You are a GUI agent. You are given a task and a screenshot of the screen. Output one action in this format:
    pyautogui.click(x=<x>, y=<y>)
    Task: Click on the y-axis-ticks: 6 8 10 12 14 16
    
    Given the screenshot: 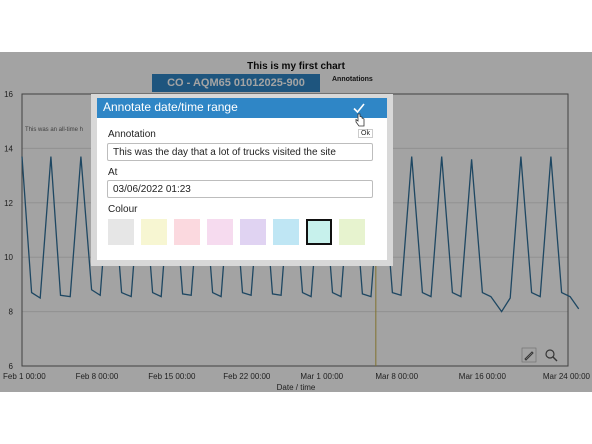 What is the action you would take?
    pyautogui.click(x=8, y=230)
    